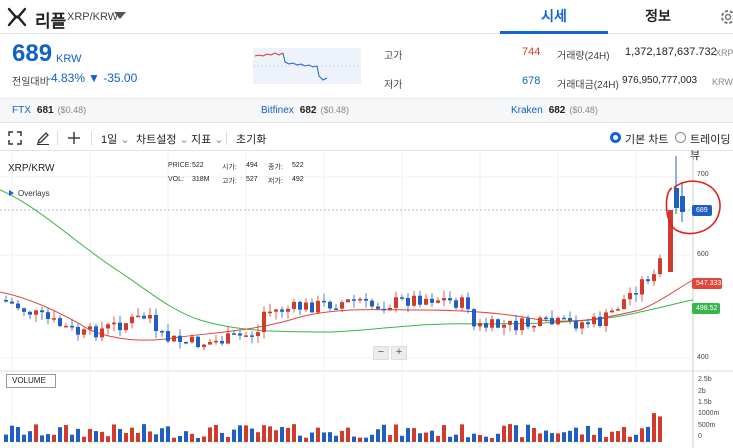  Describe the element at coordinates (229, 167) in the screenshot. I see `info-open-label: 시가:` at that location.